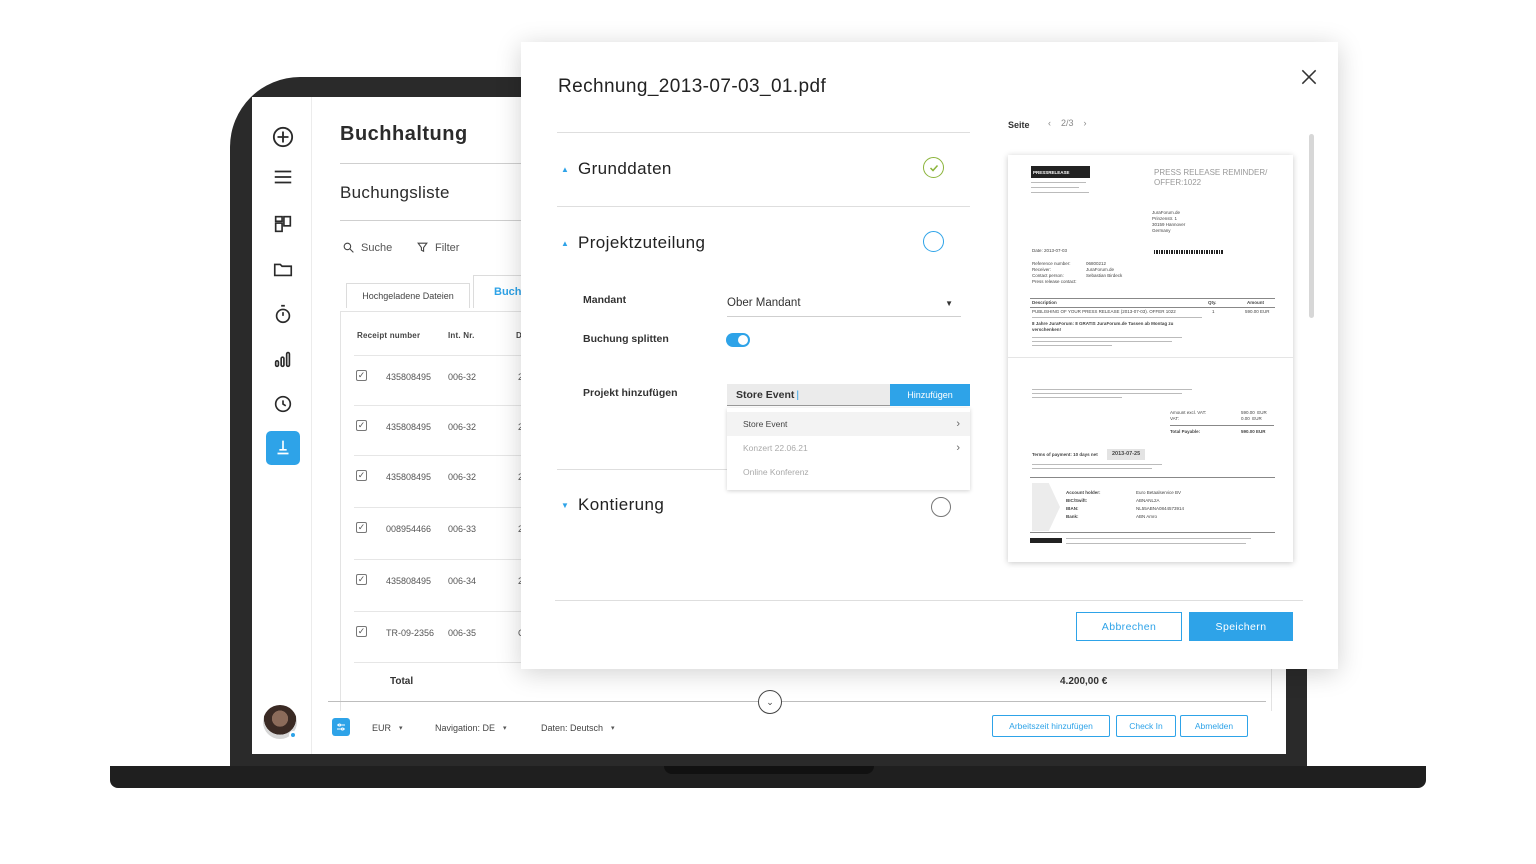  What do you see at coordinates (1129, 626) in the screenshot?
I see `cancel-button: Abbrechen` at bounding box center [1129, 626].